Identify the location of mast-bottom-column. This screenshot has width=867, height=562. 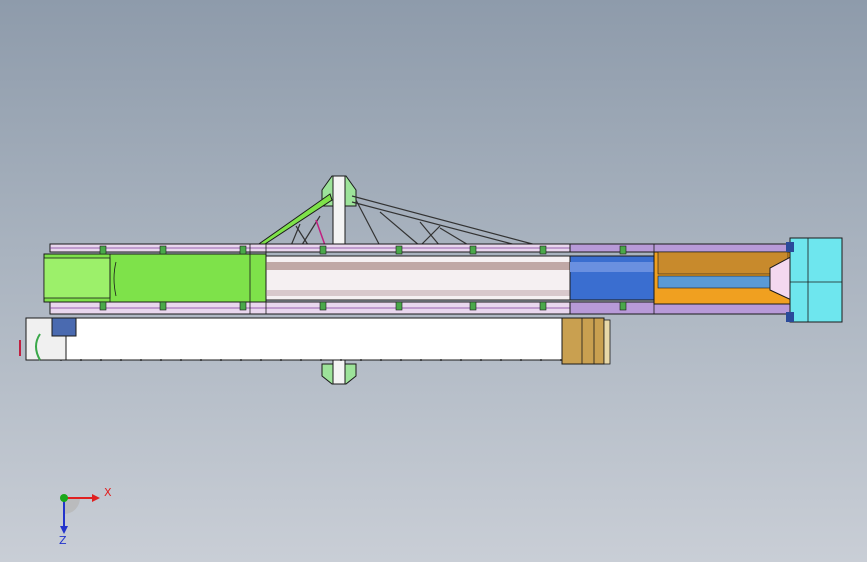
(339, 372).